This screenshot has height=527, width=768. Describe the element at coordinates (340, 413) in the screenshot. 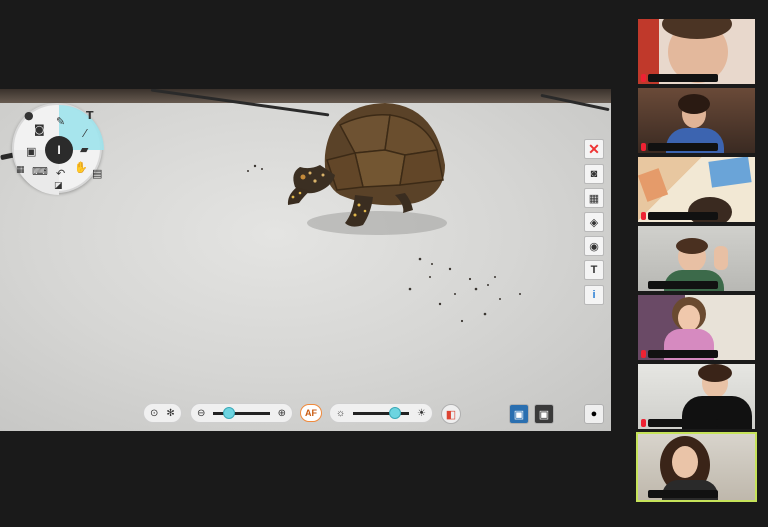

I see `brightness-low-icon: ☼` at that location.